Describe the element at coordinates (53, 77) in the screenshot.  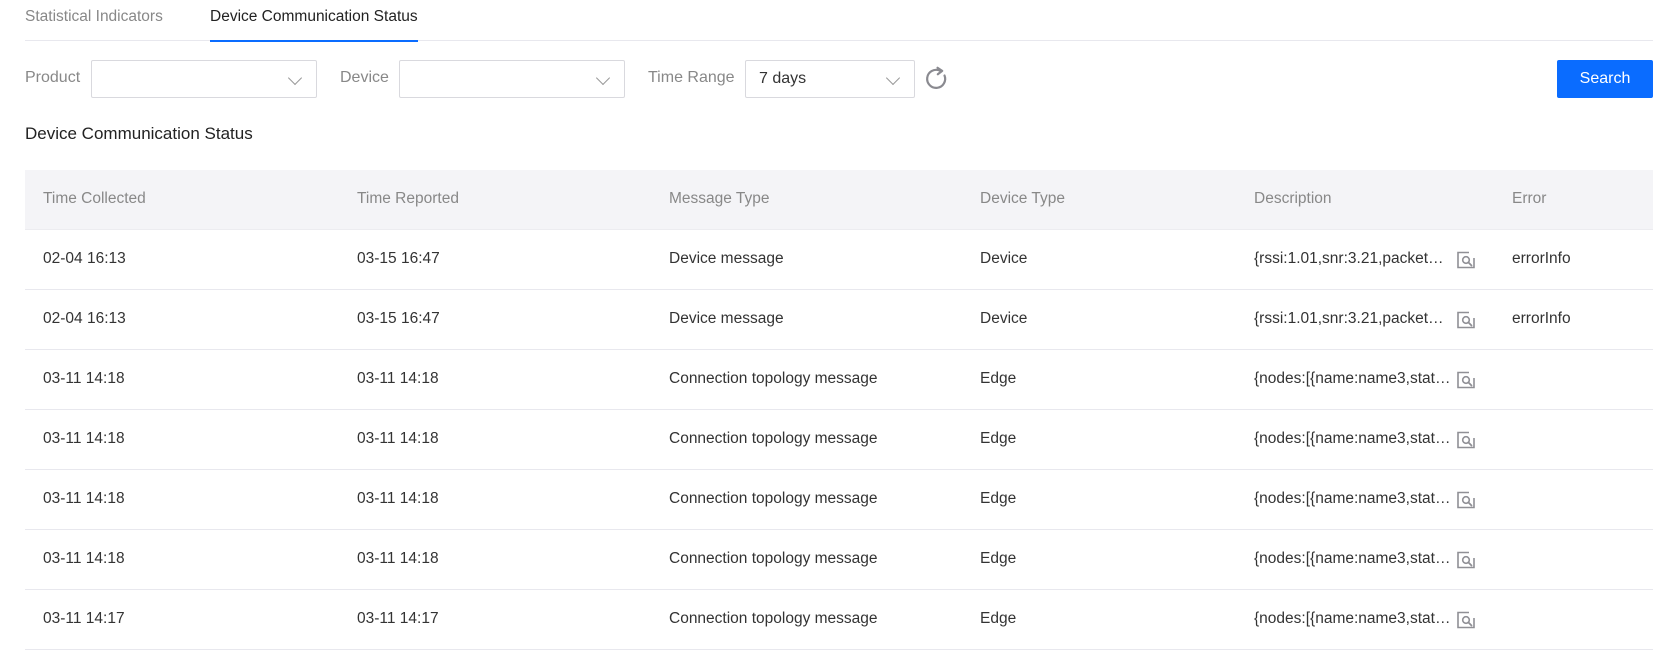
I see `product-label: Product` at that location.